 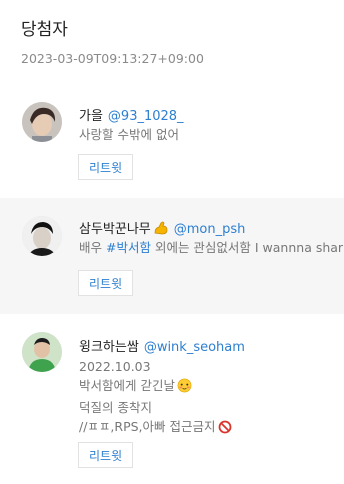 What do you see at coordinates (184, 388) in the screenshot?
I see `blushing-face-icon` at bounding box center [184, 388].